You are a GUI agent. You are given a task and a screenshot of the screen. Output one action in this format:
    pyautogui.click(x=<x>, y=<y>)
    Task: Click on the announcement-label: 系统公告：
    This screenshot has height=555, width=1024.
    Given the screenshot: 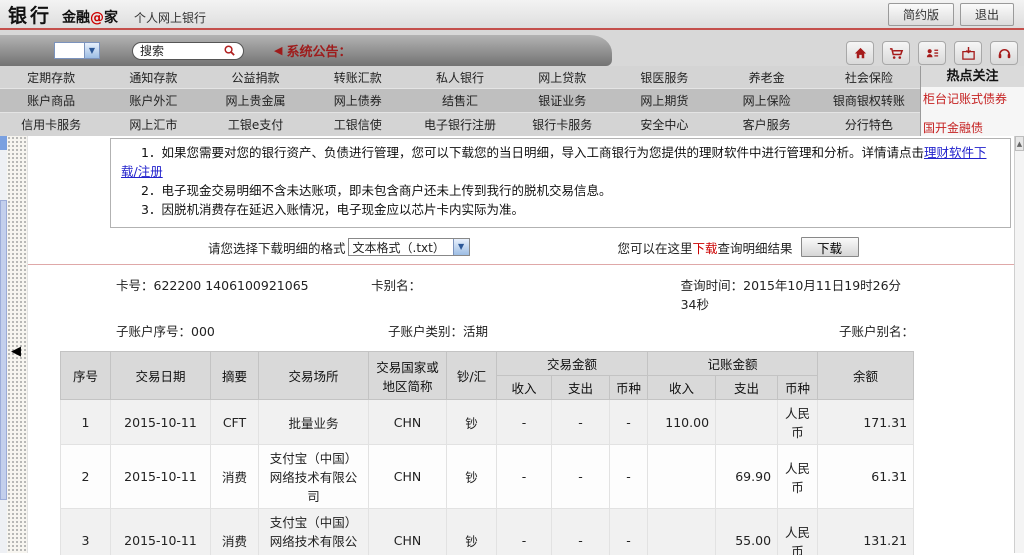 What is the action you would take?
    pyautogui.click(x=319, y=52)
    